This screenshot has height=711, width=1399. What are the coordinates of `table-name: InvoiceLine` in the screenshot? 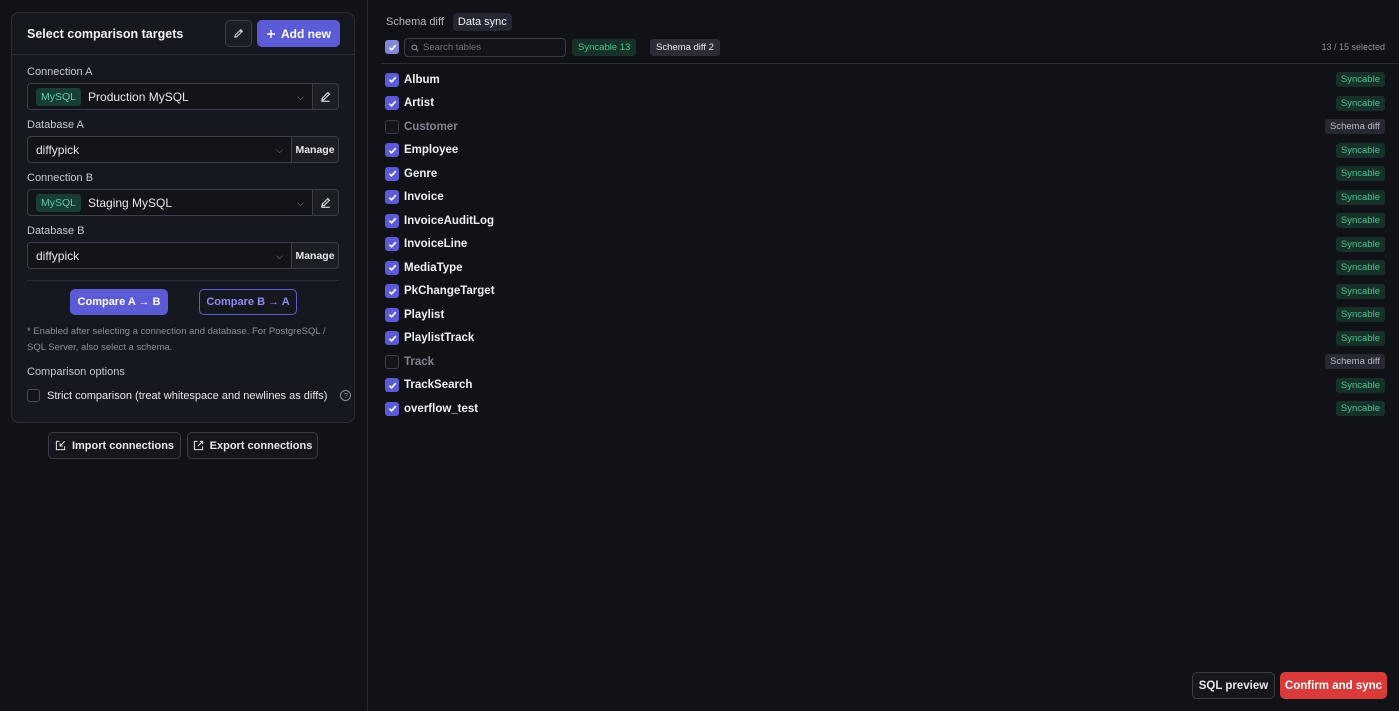 It's located at (436, 244).